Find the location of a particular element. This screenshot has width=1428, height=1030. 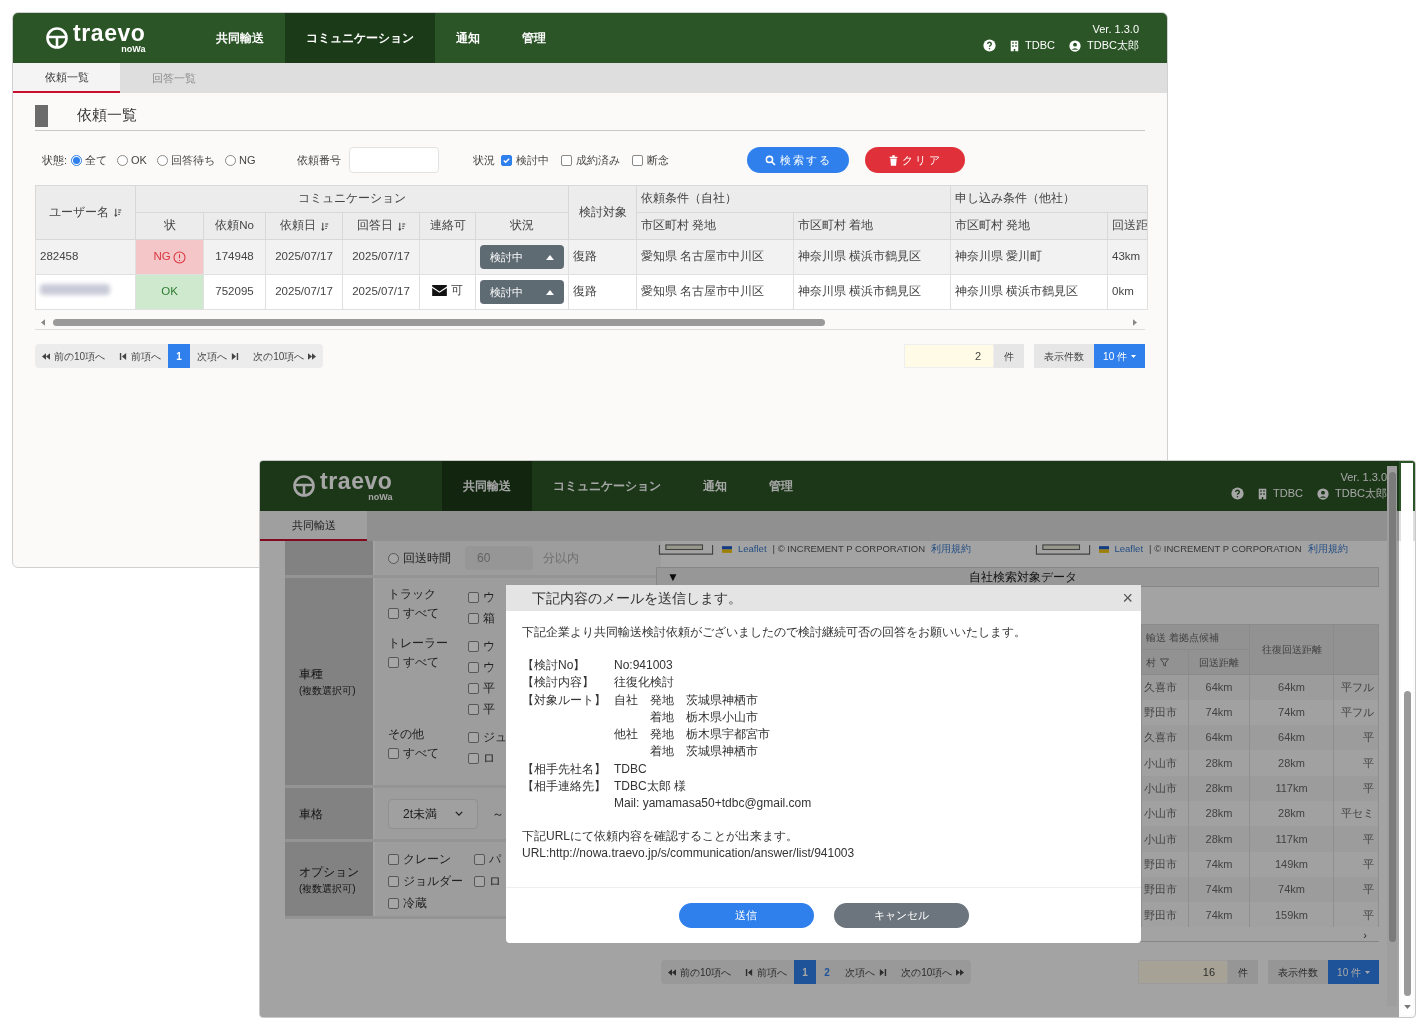

field-value: No:941003 is located at coordinates (643, 665).